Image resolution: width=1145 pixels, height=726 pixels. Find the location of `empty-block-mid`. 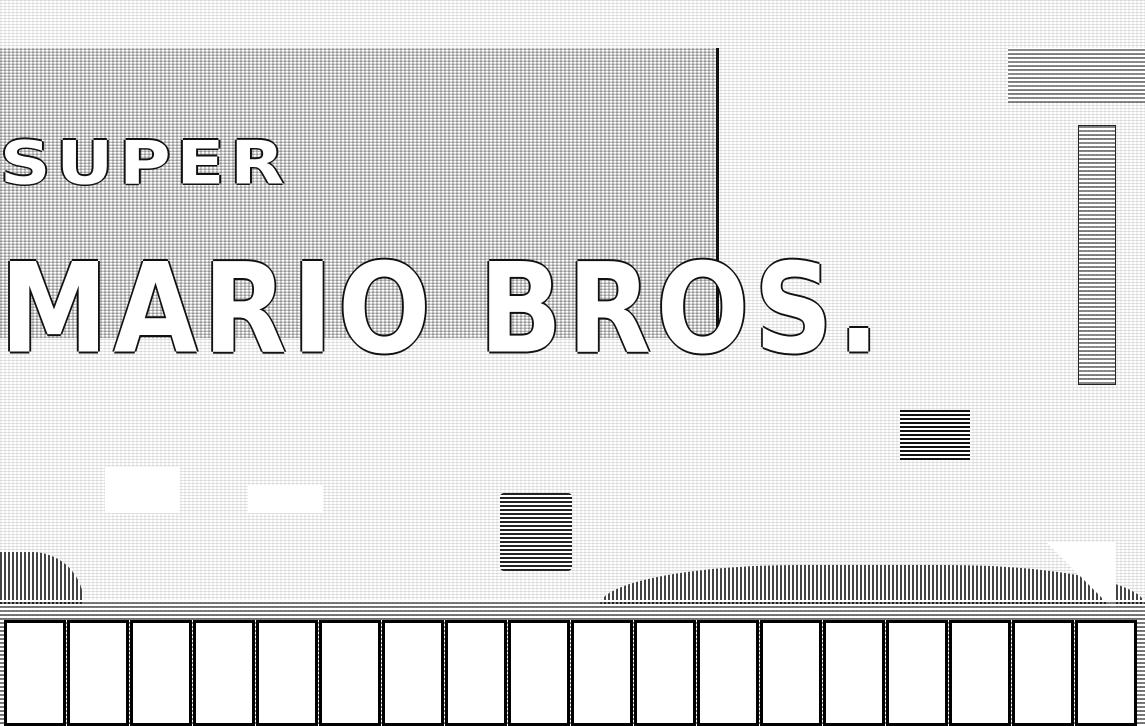

empty-block-mid is located at coordinates (285, 499).